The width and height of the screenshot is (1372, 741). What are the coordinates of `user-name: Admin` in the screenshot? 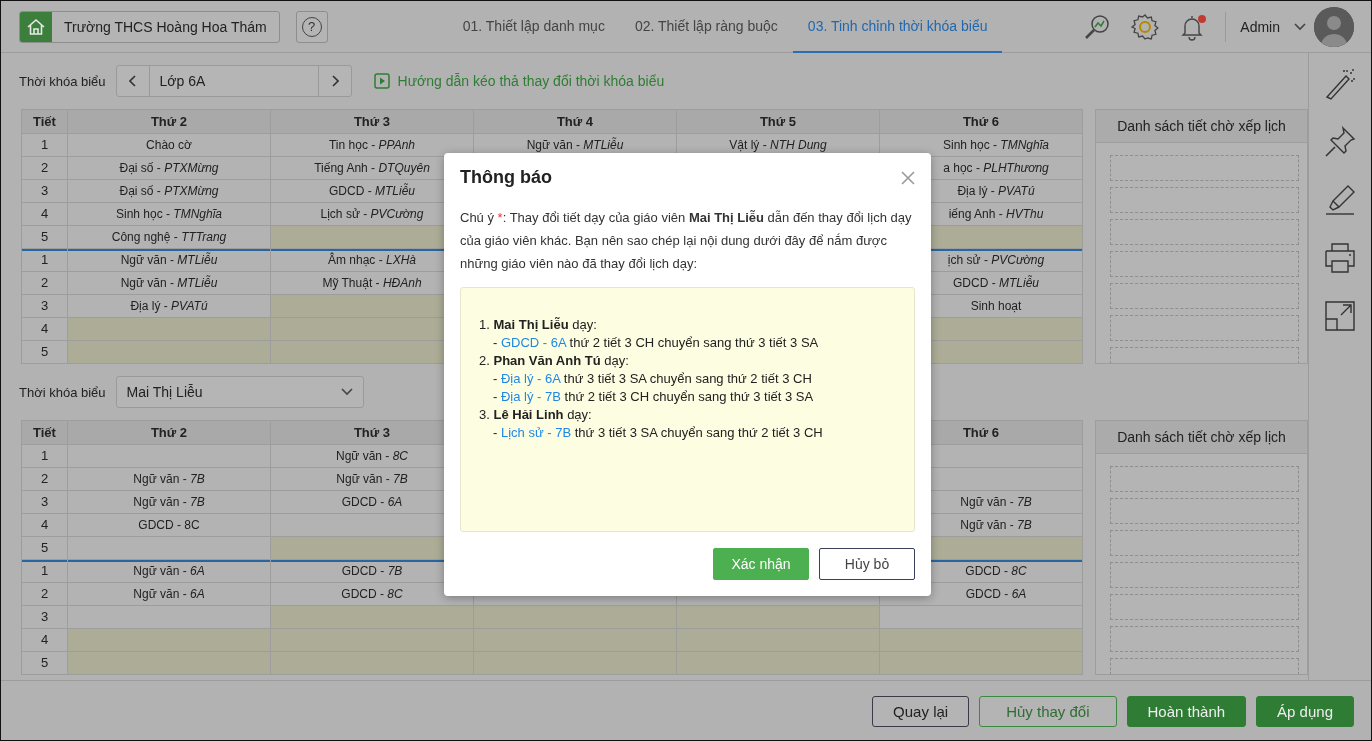 It's located at (1260, 26).